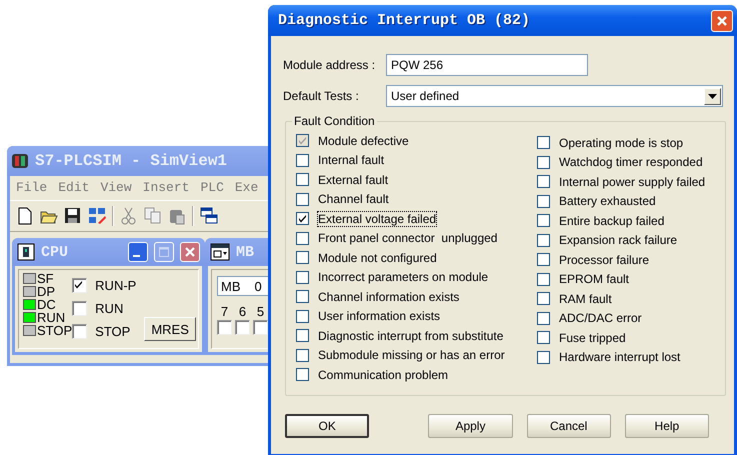  I want to click on fault-option-label: Operating mode is stop, so click(621, 143).